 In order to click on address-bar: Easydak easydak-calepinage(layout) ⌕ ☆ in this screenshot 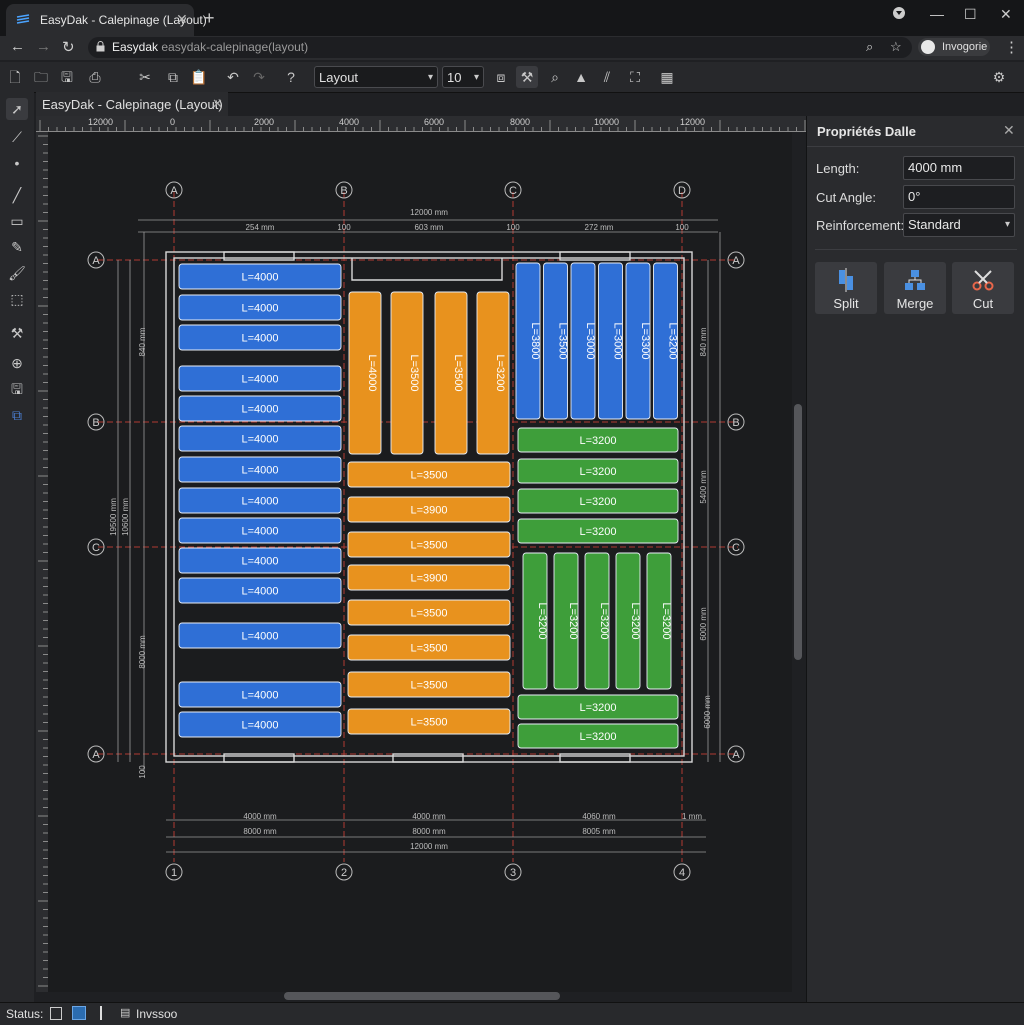, I will do `click(500, 47)`.